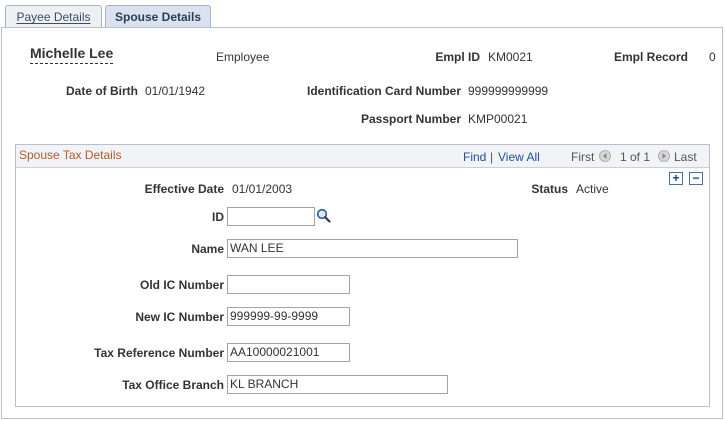  I want to click on tax-office-label: Tax Office Branch, so click(173, 385).